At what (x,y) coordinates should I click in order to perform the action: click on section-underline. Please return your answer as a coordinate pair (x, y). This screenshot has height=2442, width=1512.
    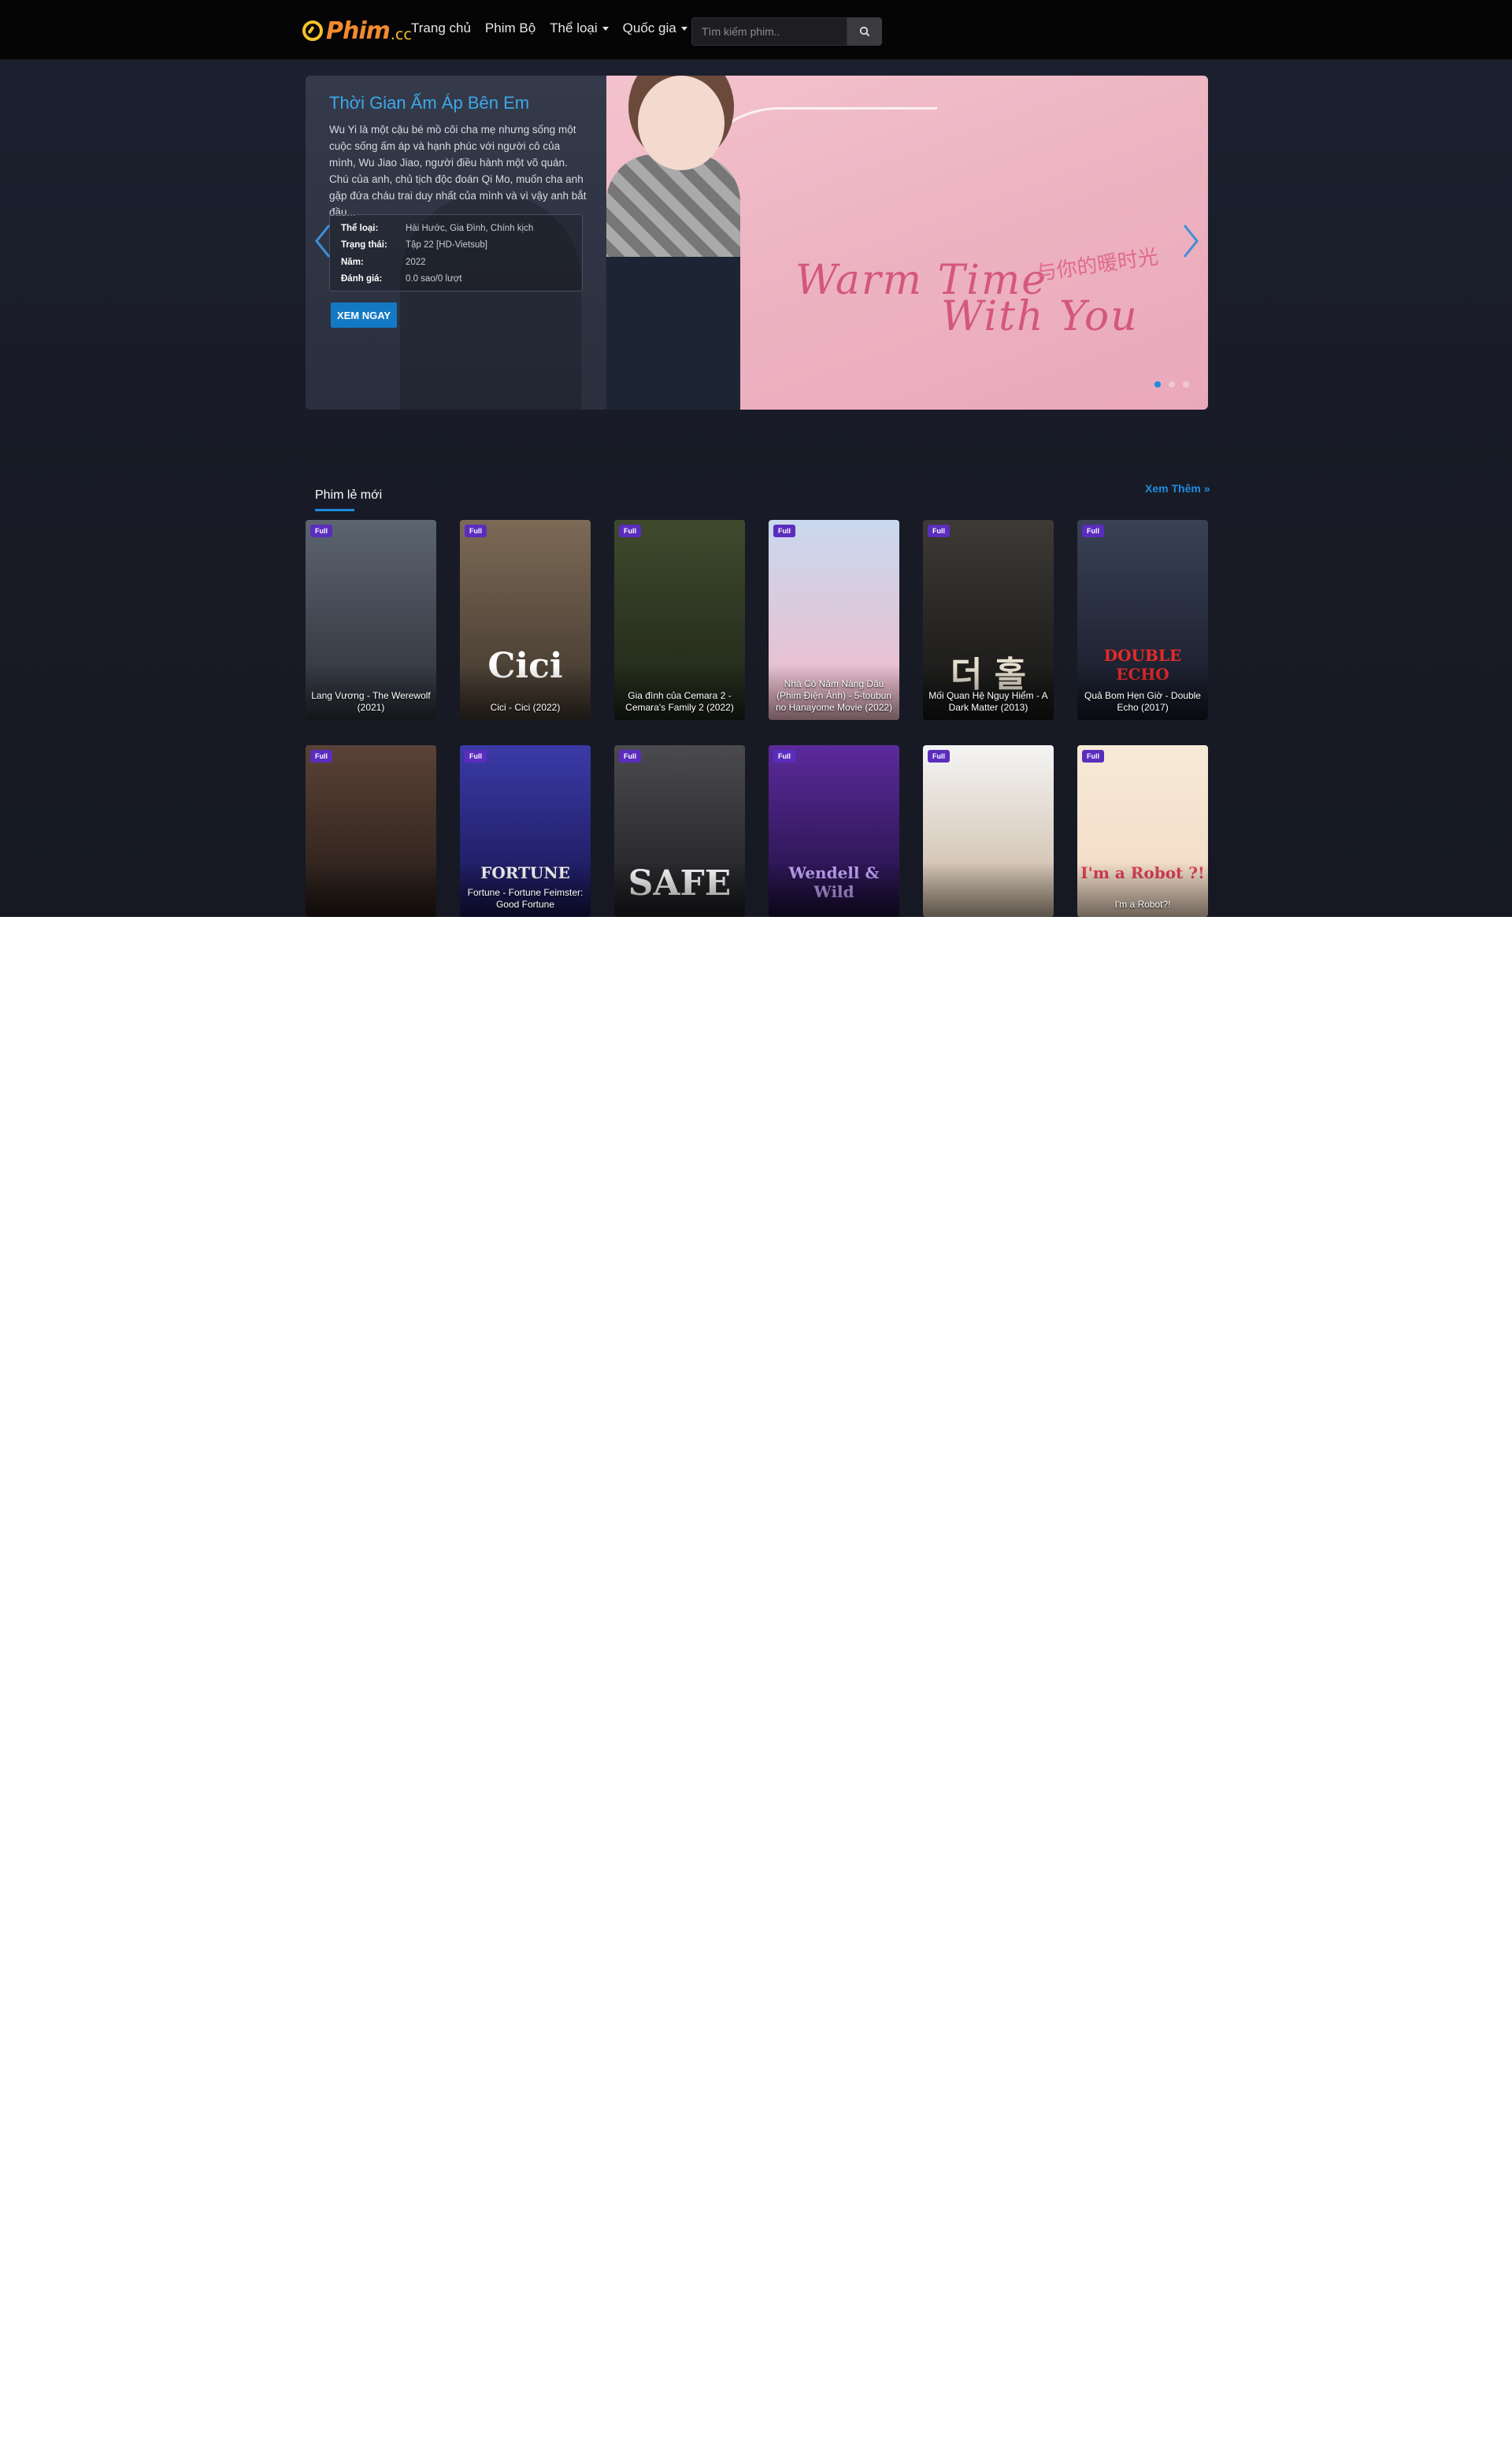
    Looking at the image, I should click on (334, 510).